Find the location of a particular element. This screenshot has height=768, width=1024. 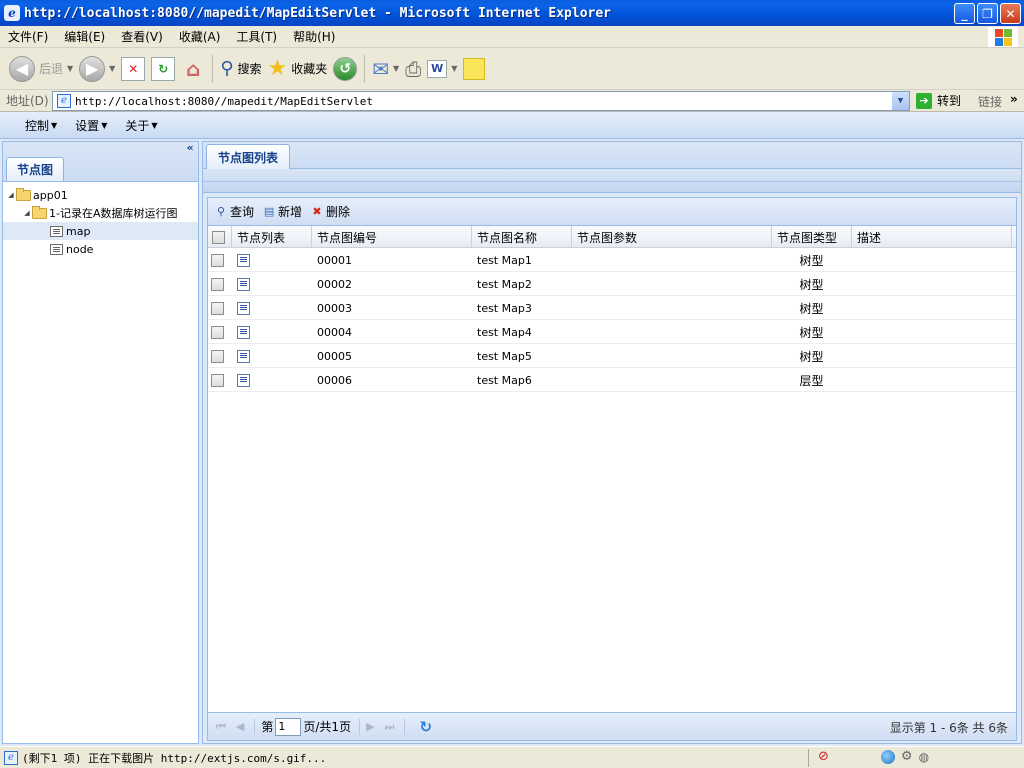

print-button: ⎙ is located at coordinates (413, 69).